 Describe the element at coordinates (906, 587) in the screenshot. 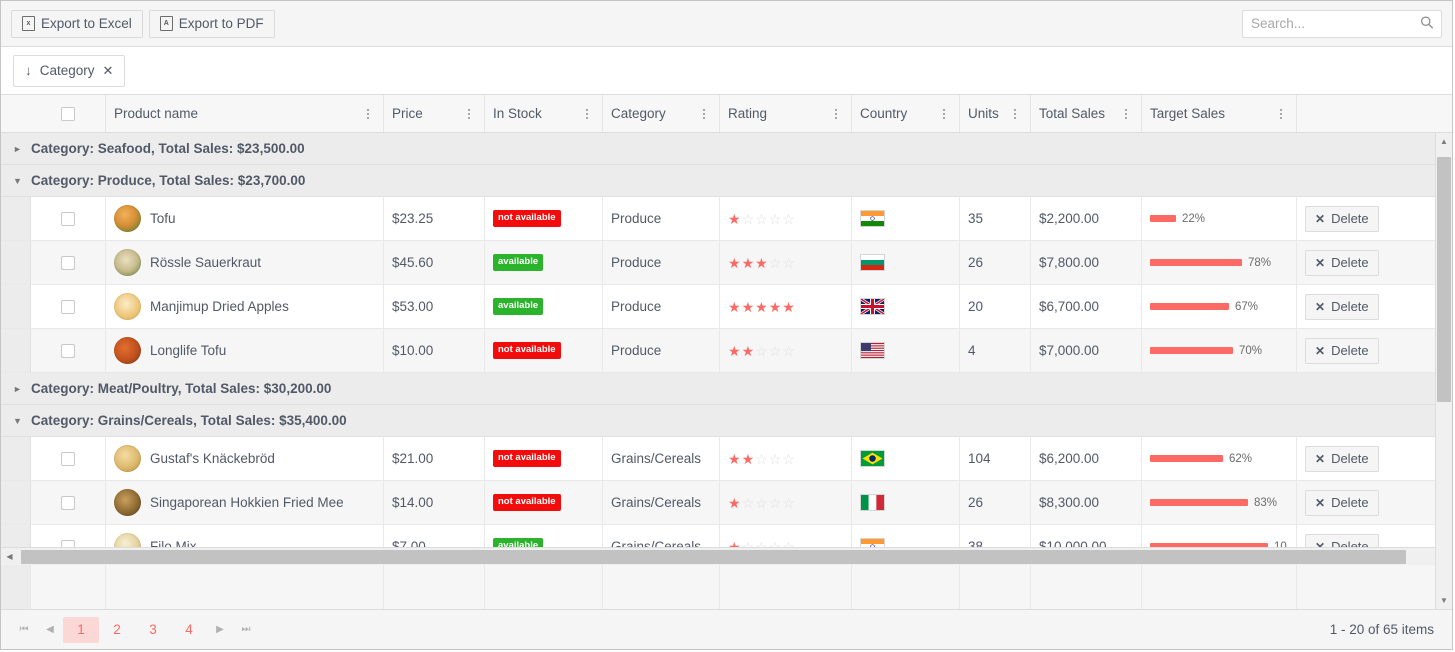

I see `filler-country` at that location.